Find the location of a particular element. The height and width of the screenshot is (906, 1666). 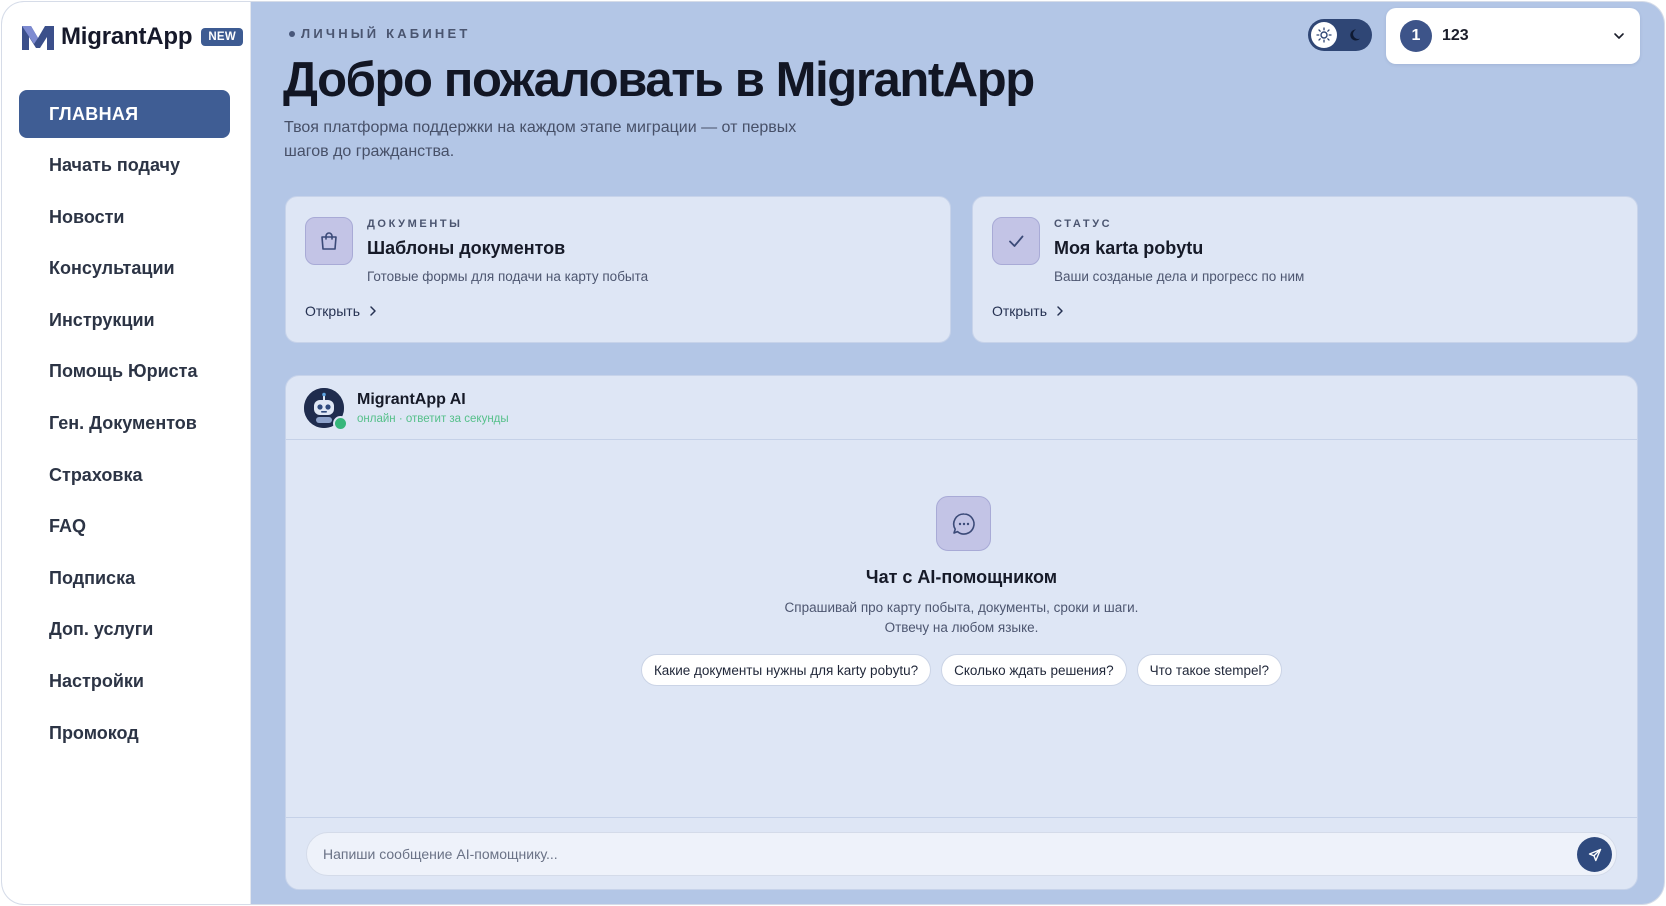

page-title: Добро пожаловать в MigrantApp is located at coordinates (659, 80).